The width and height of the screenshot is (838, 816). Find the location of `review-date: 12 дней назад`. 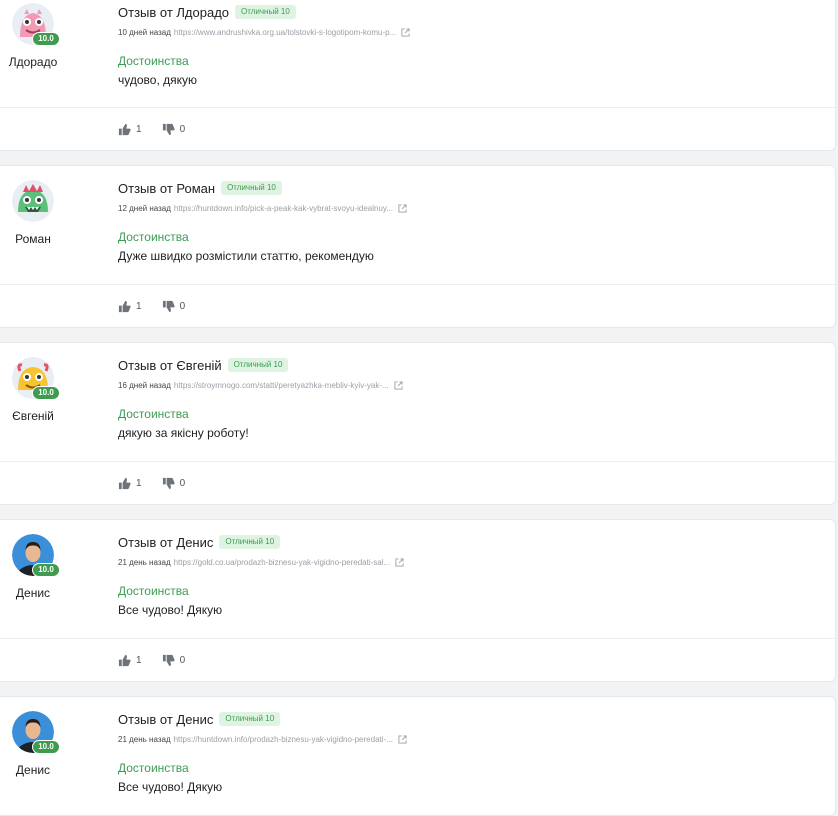

review-date: 12 дней назад is located at coordinates (144, 208).